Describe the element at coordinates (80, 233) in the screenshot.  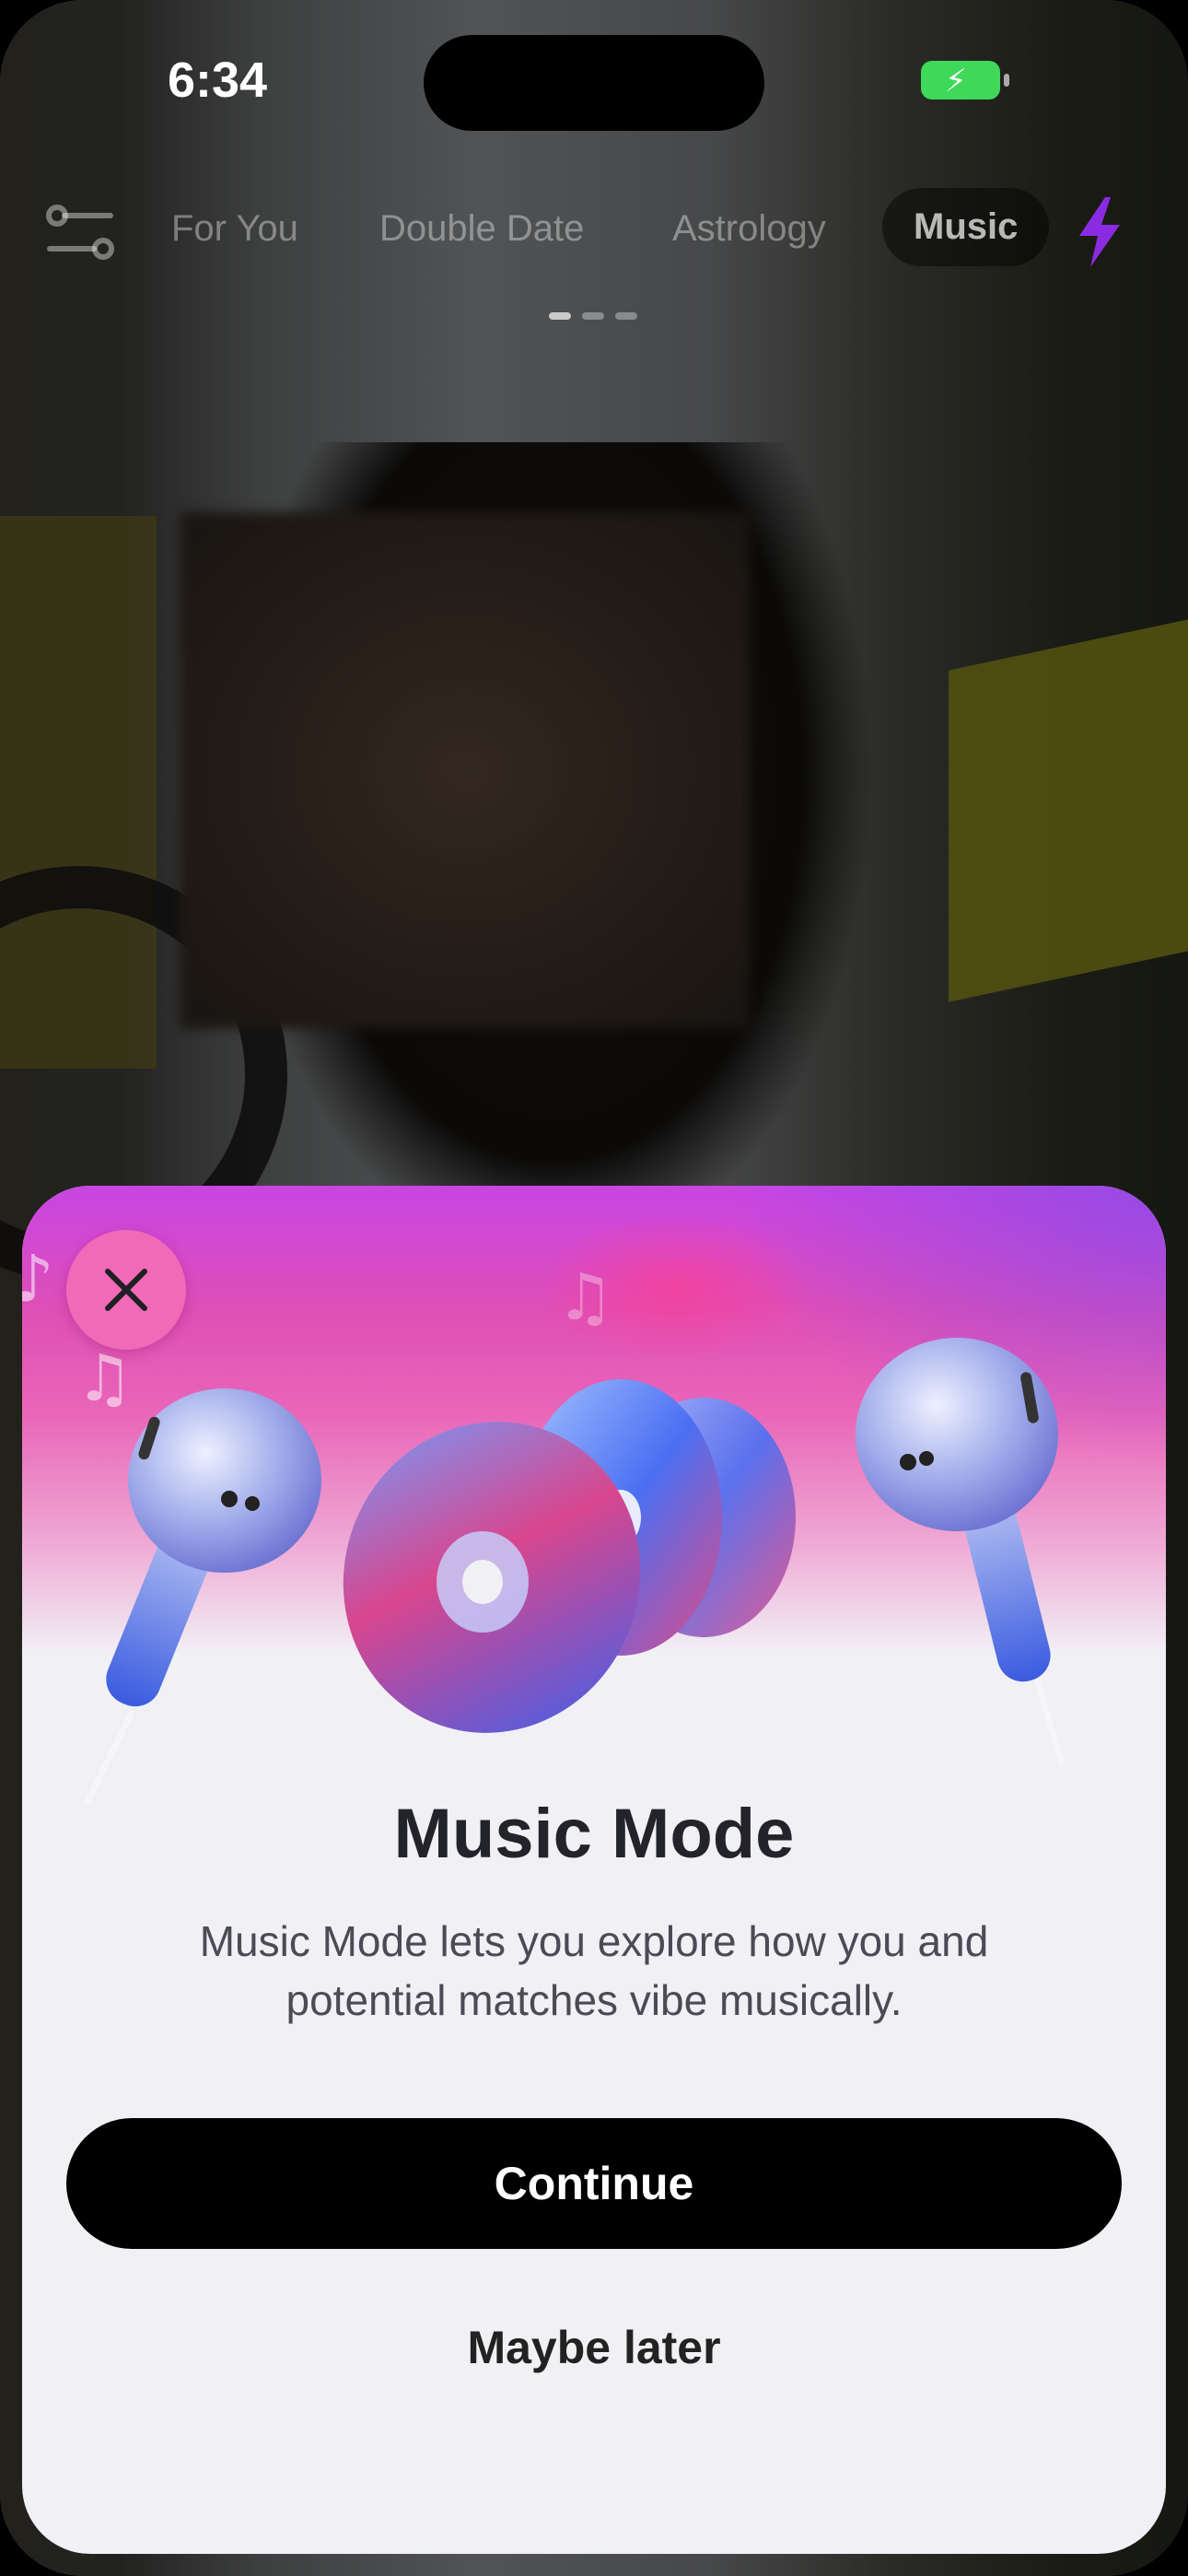
I see `filter-icon` at that location.